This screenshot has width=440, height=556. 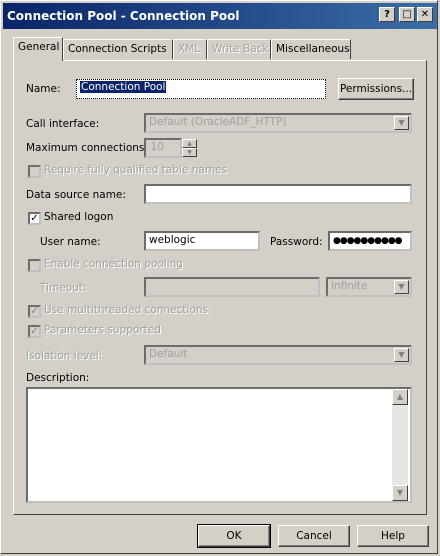 I want to click on shared-logon-label: Shared logon, so click(x=78, y=217).